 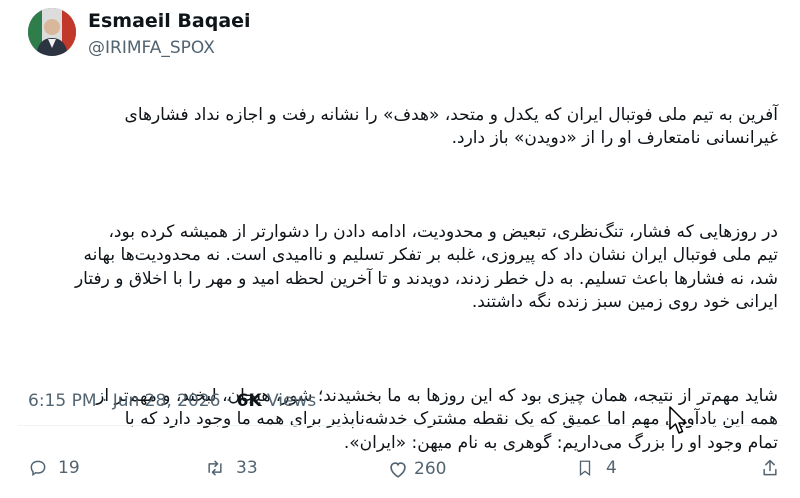 I want to click on share-icon, so click(x=770, y=468).